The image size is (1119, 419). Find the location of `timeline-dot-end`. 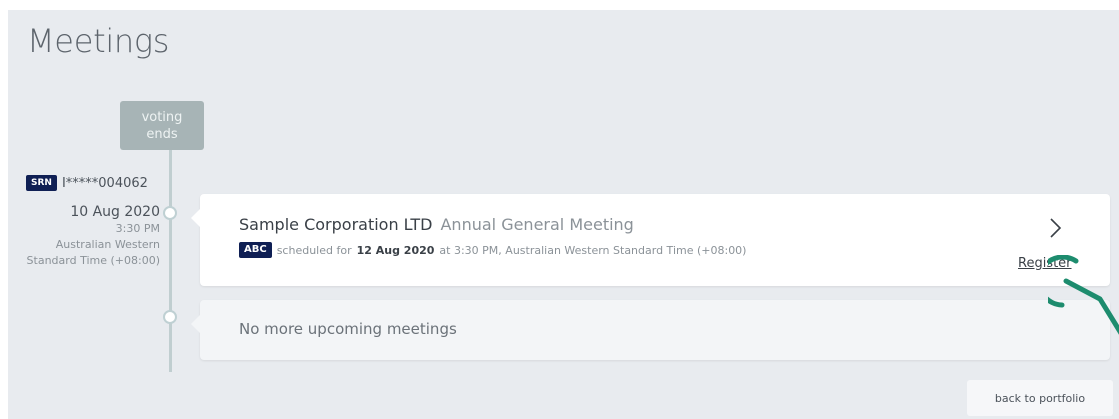

timeline-dot-end is located at coordinates (170, 317).